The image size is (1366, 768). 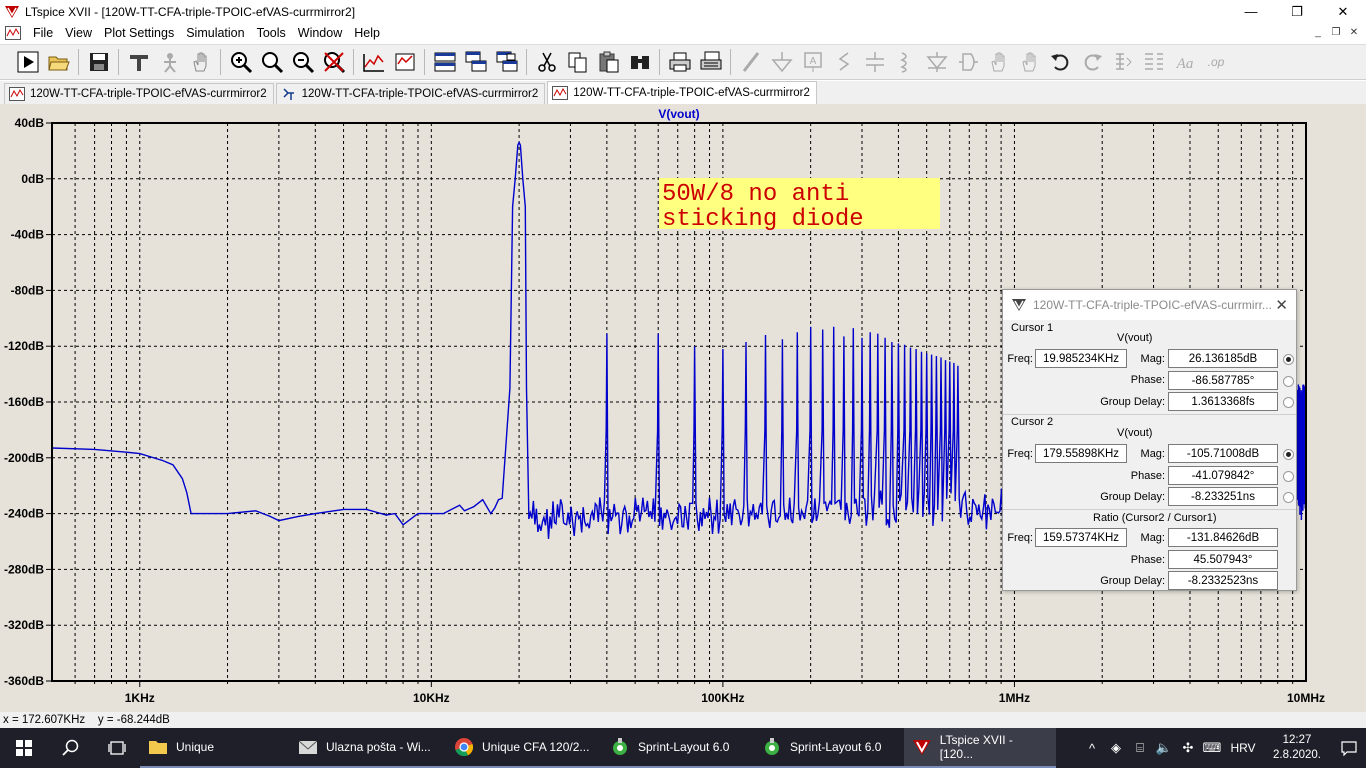 What do you see at coordinates (1140, 748) in the screenshot?
I see `network-icon: ⌸` at bounding box center [1140, 748].